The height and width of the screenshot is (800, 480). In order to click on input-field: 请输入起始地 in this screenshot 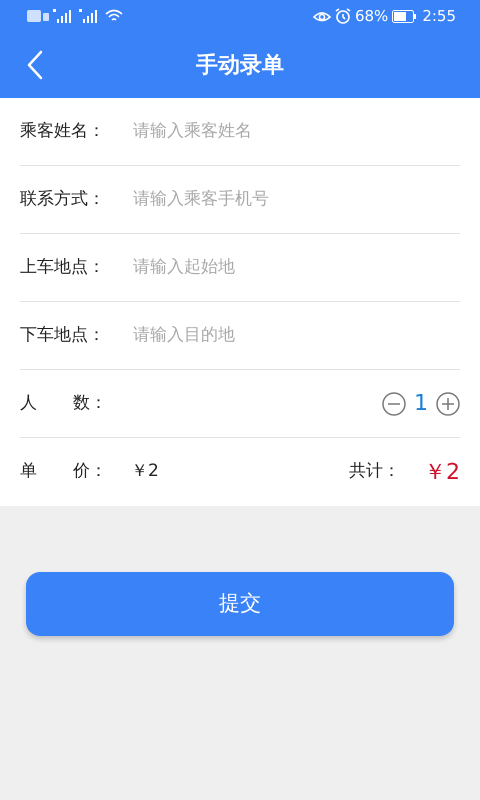, I will do `click(296, 267)`.